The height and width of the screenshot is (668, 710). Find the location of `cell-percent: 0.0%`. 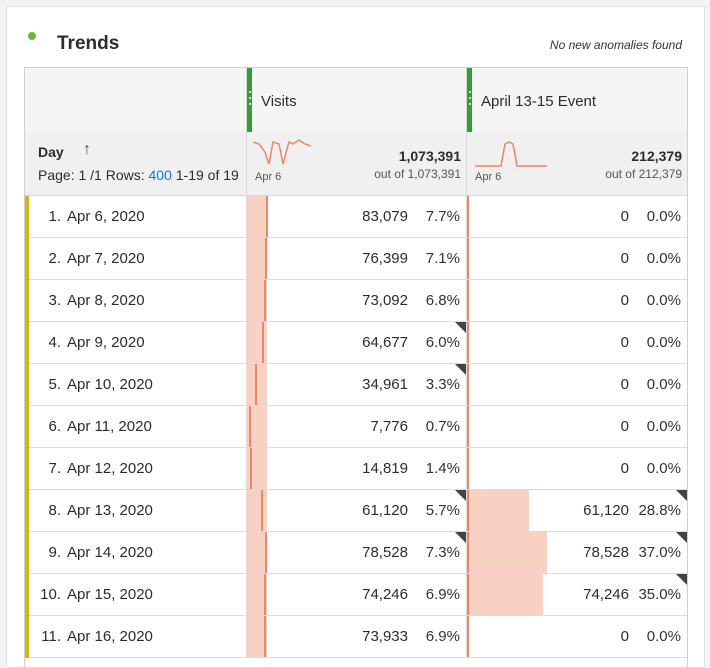

cell-percent: 0.0% is located at coordinates (663, 342).